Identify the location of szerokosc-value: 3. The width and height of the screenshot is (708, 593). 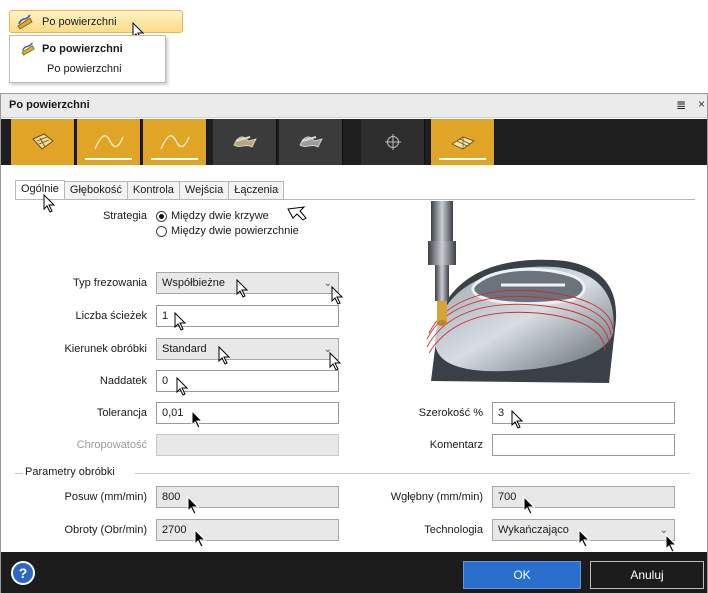
(501, 413).